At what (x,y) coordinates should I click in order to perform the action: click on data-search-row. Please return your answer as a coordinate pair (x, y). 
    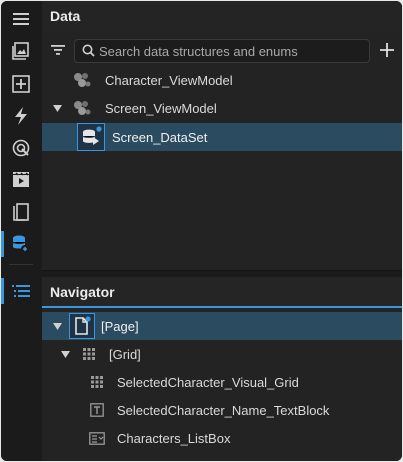
    Looking at the image, I should click on (222, 50).